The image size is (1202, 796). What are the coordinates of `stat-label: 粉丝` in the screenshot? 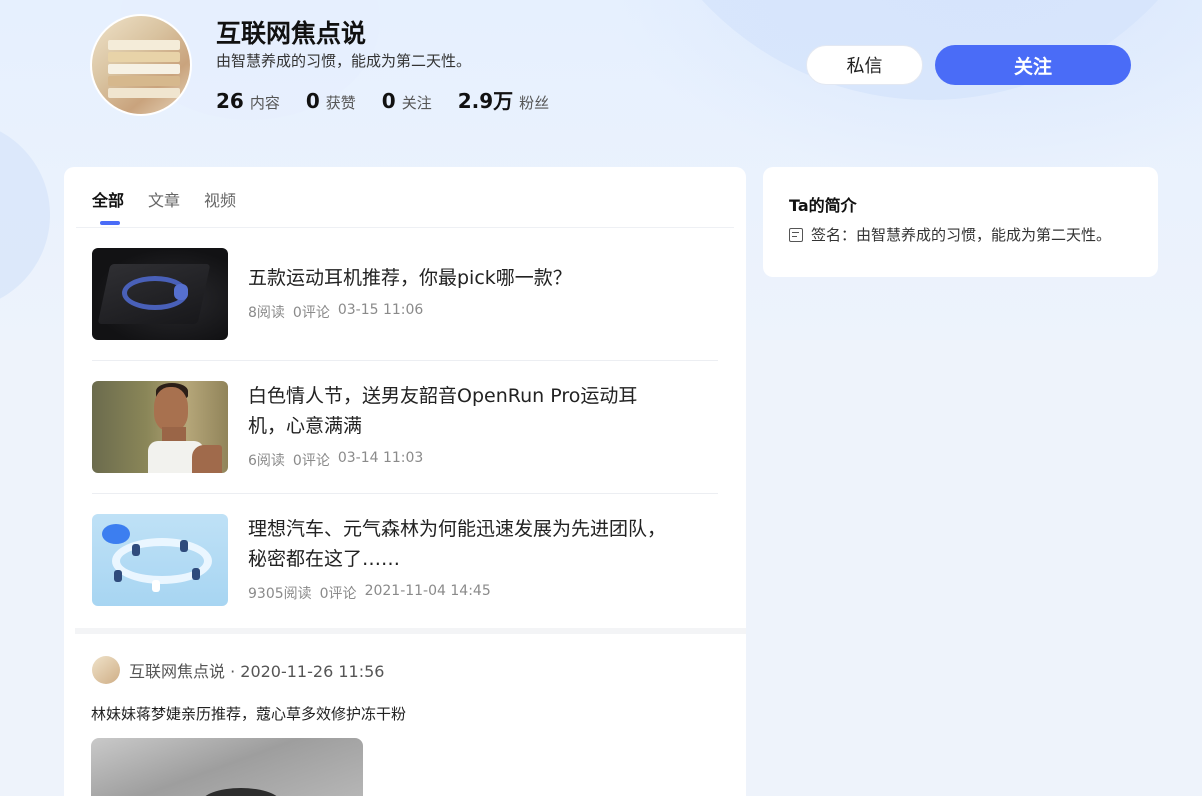 It's located at (534, 103).